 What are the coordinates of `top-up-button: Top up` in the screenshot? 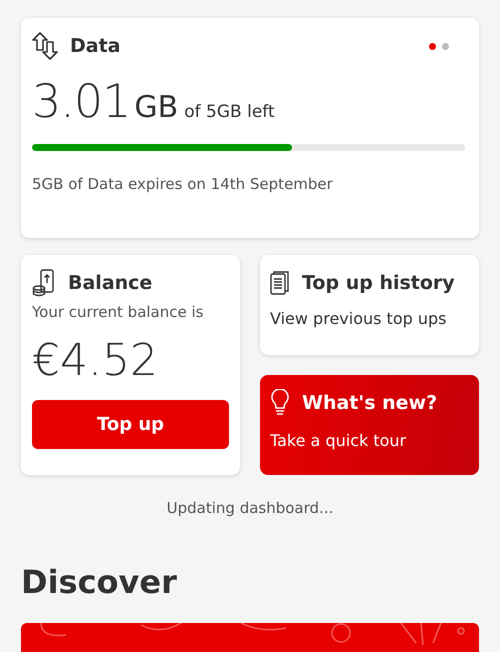 It's located at (130, 424).